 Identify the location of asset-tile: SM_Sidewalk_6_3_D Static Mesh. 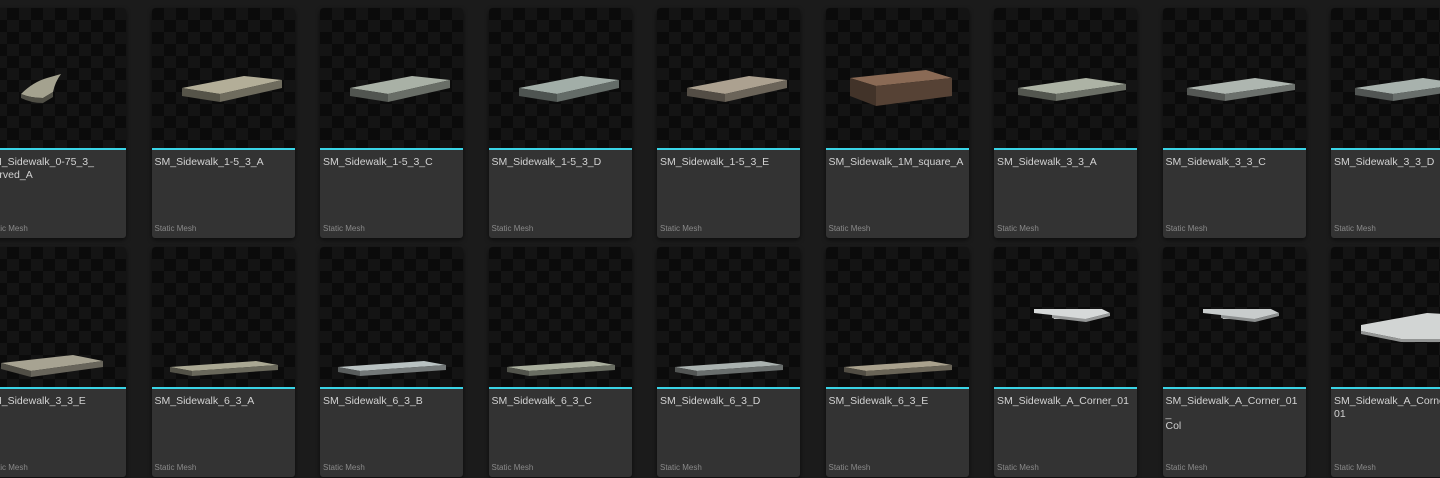
(728, 362).